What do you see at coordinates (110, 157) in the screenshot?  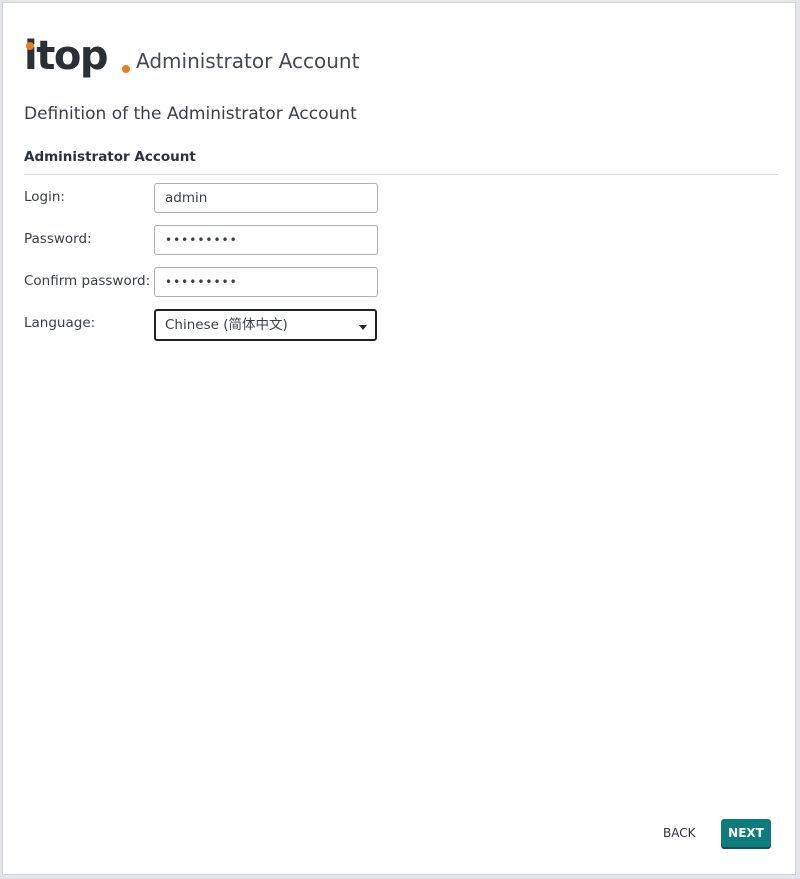 I see `section-title: Administrator Account` at bounding box center [110, 157].